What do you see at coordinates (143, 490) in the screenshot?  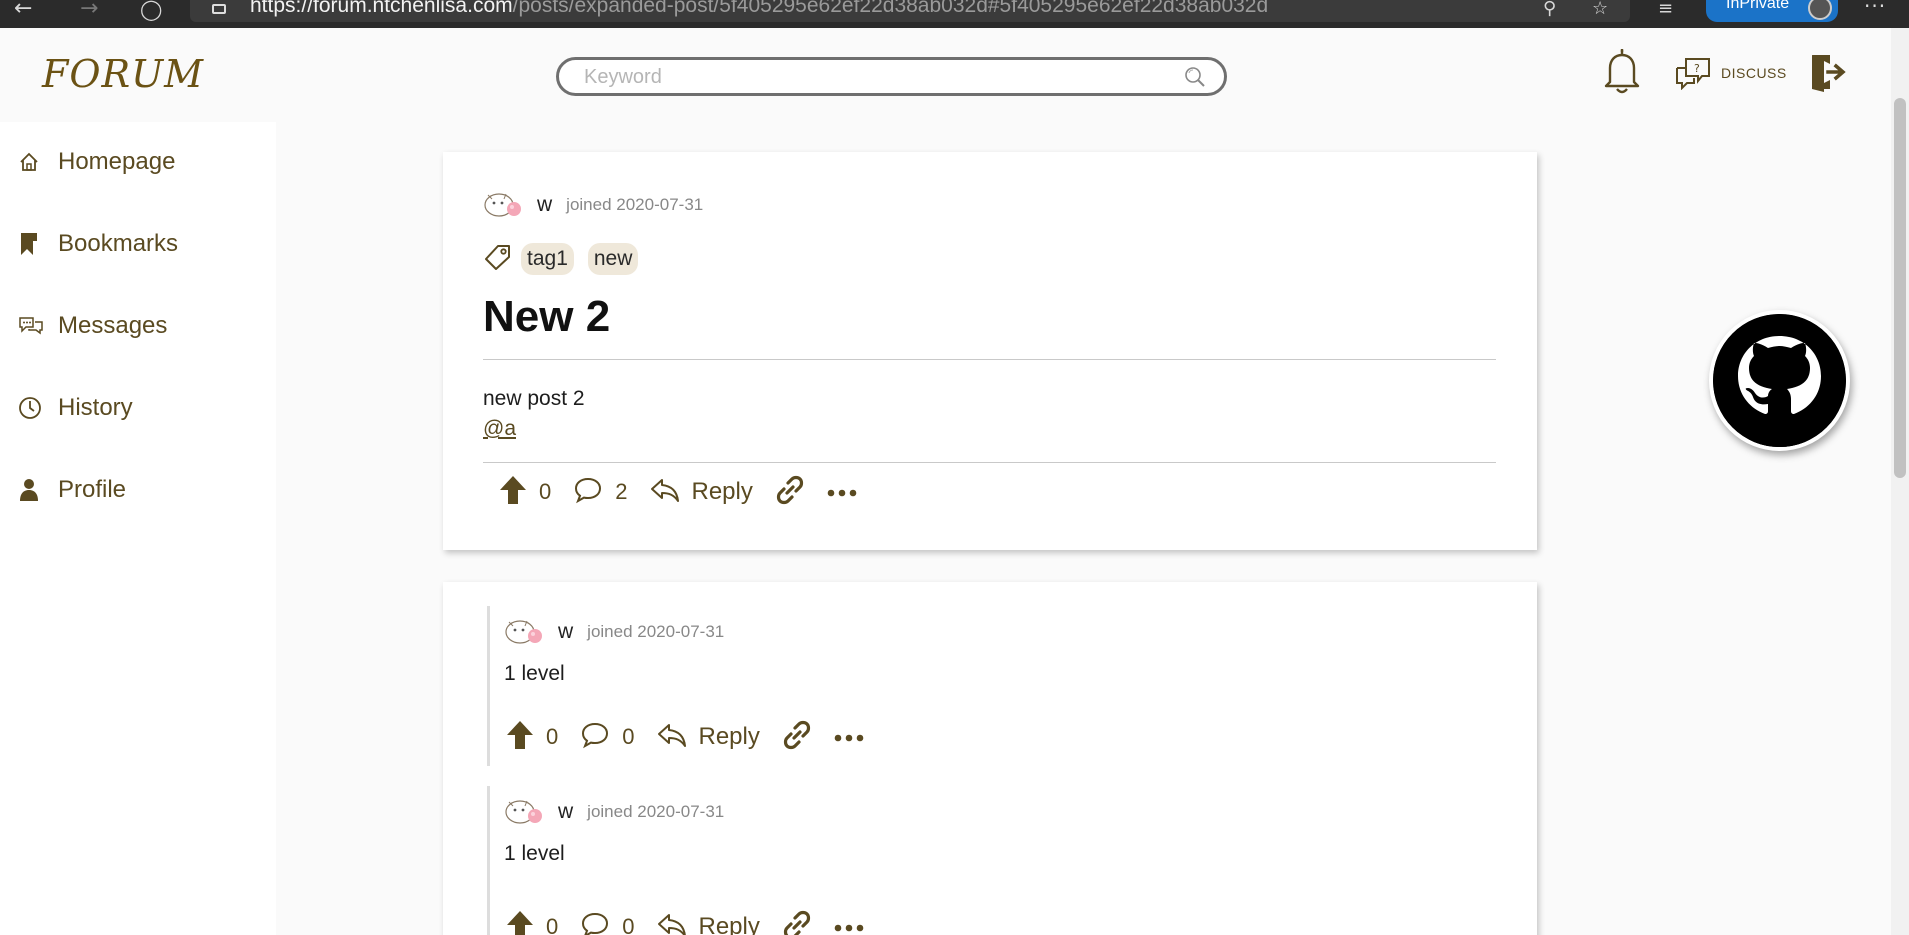 I see `sidebar-item-profile: Profile` at bounding box center [143, 490].